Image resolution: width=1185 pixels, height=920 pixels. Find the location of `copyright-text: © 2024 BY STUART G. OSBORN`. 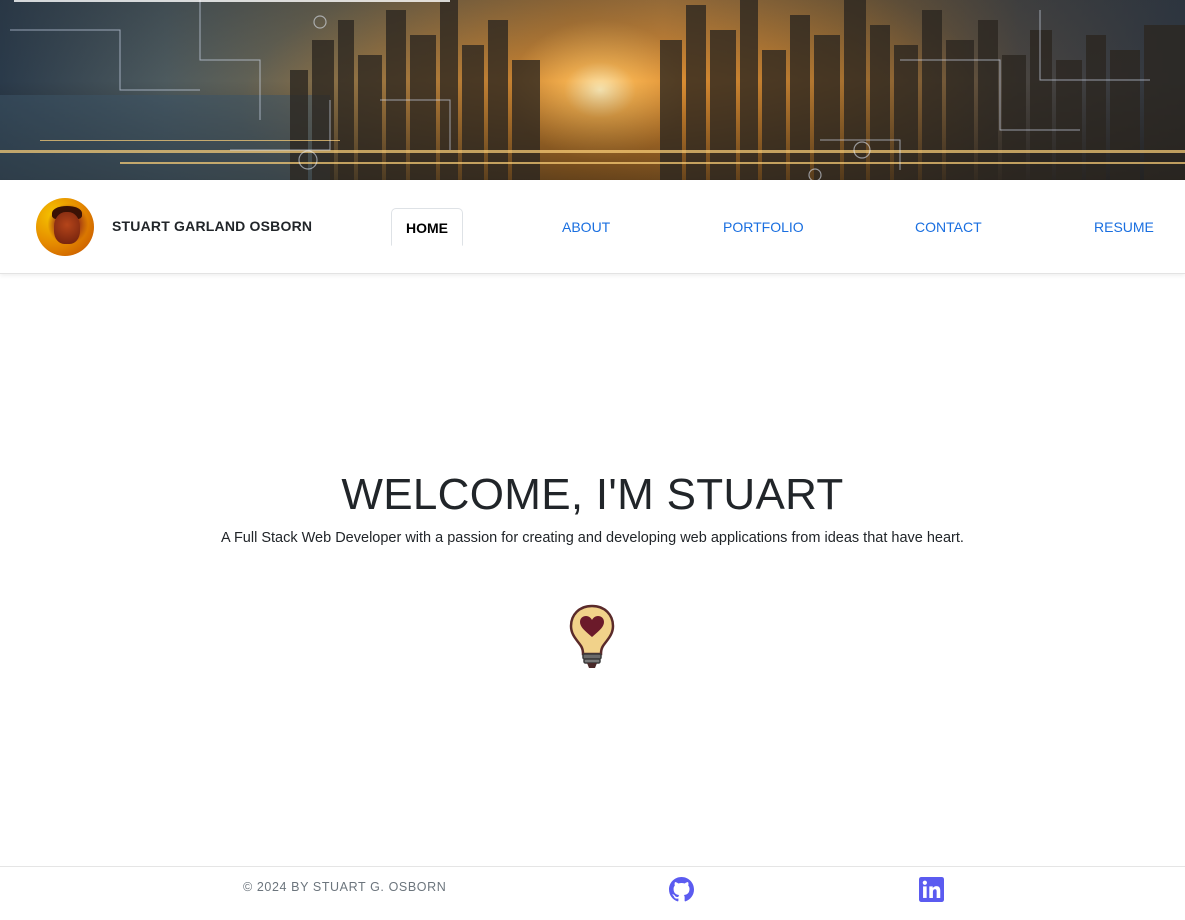

copyright-text: © 2024 BY STUART G. OSBORN is located at coordinates (345, 887).